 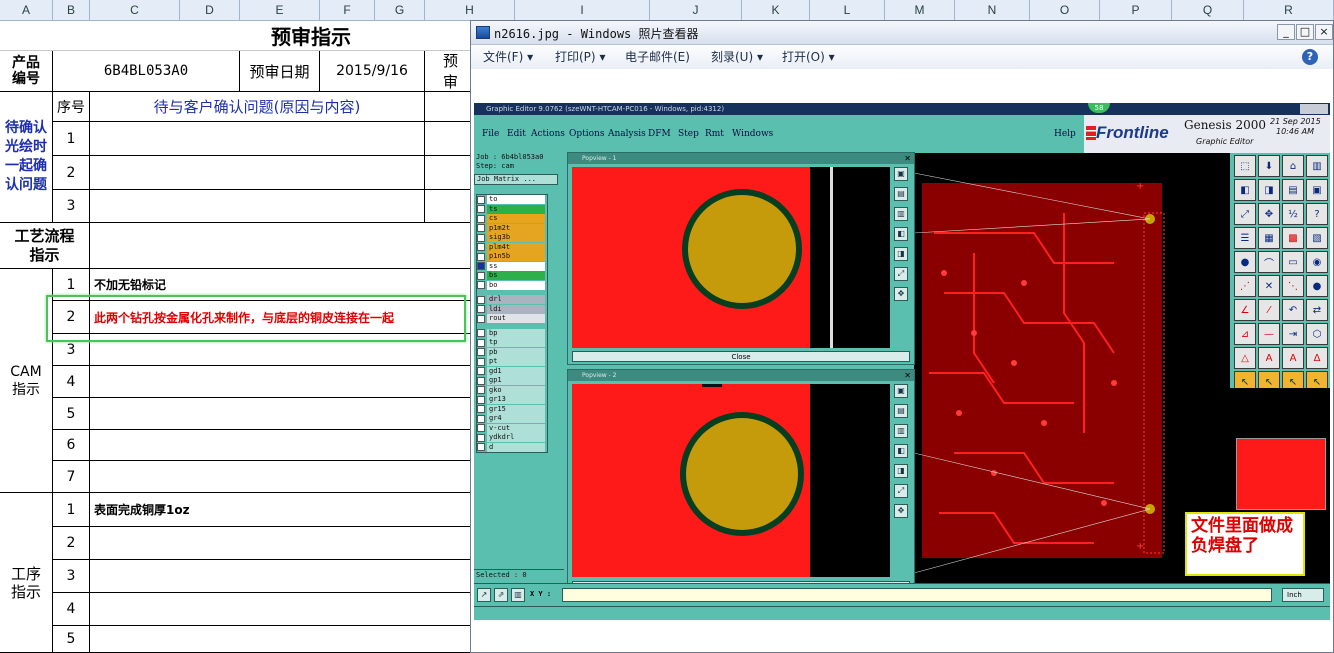 What do you see at coordinates (71, 445) in the screenshot?
I see `cam-row-num: 6` at bounding box center [71, 445].